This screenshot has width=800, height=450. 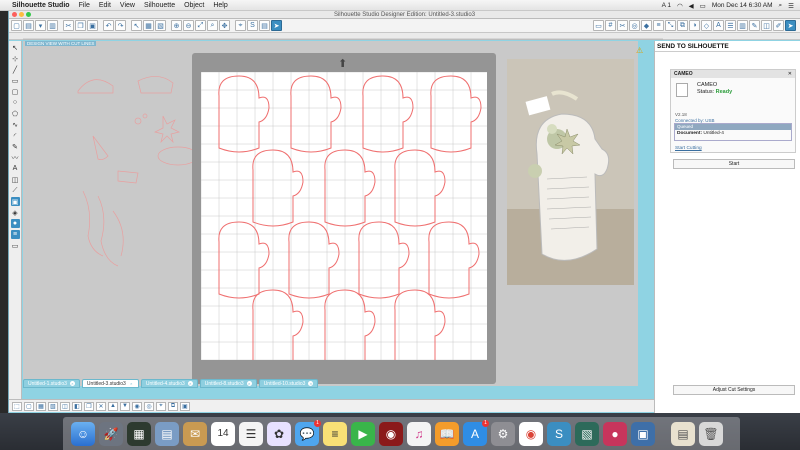 What do you see at coordinates (610, 25) in the screenshot?
I see `grid-icon: #` at bounding box center [610, 25].